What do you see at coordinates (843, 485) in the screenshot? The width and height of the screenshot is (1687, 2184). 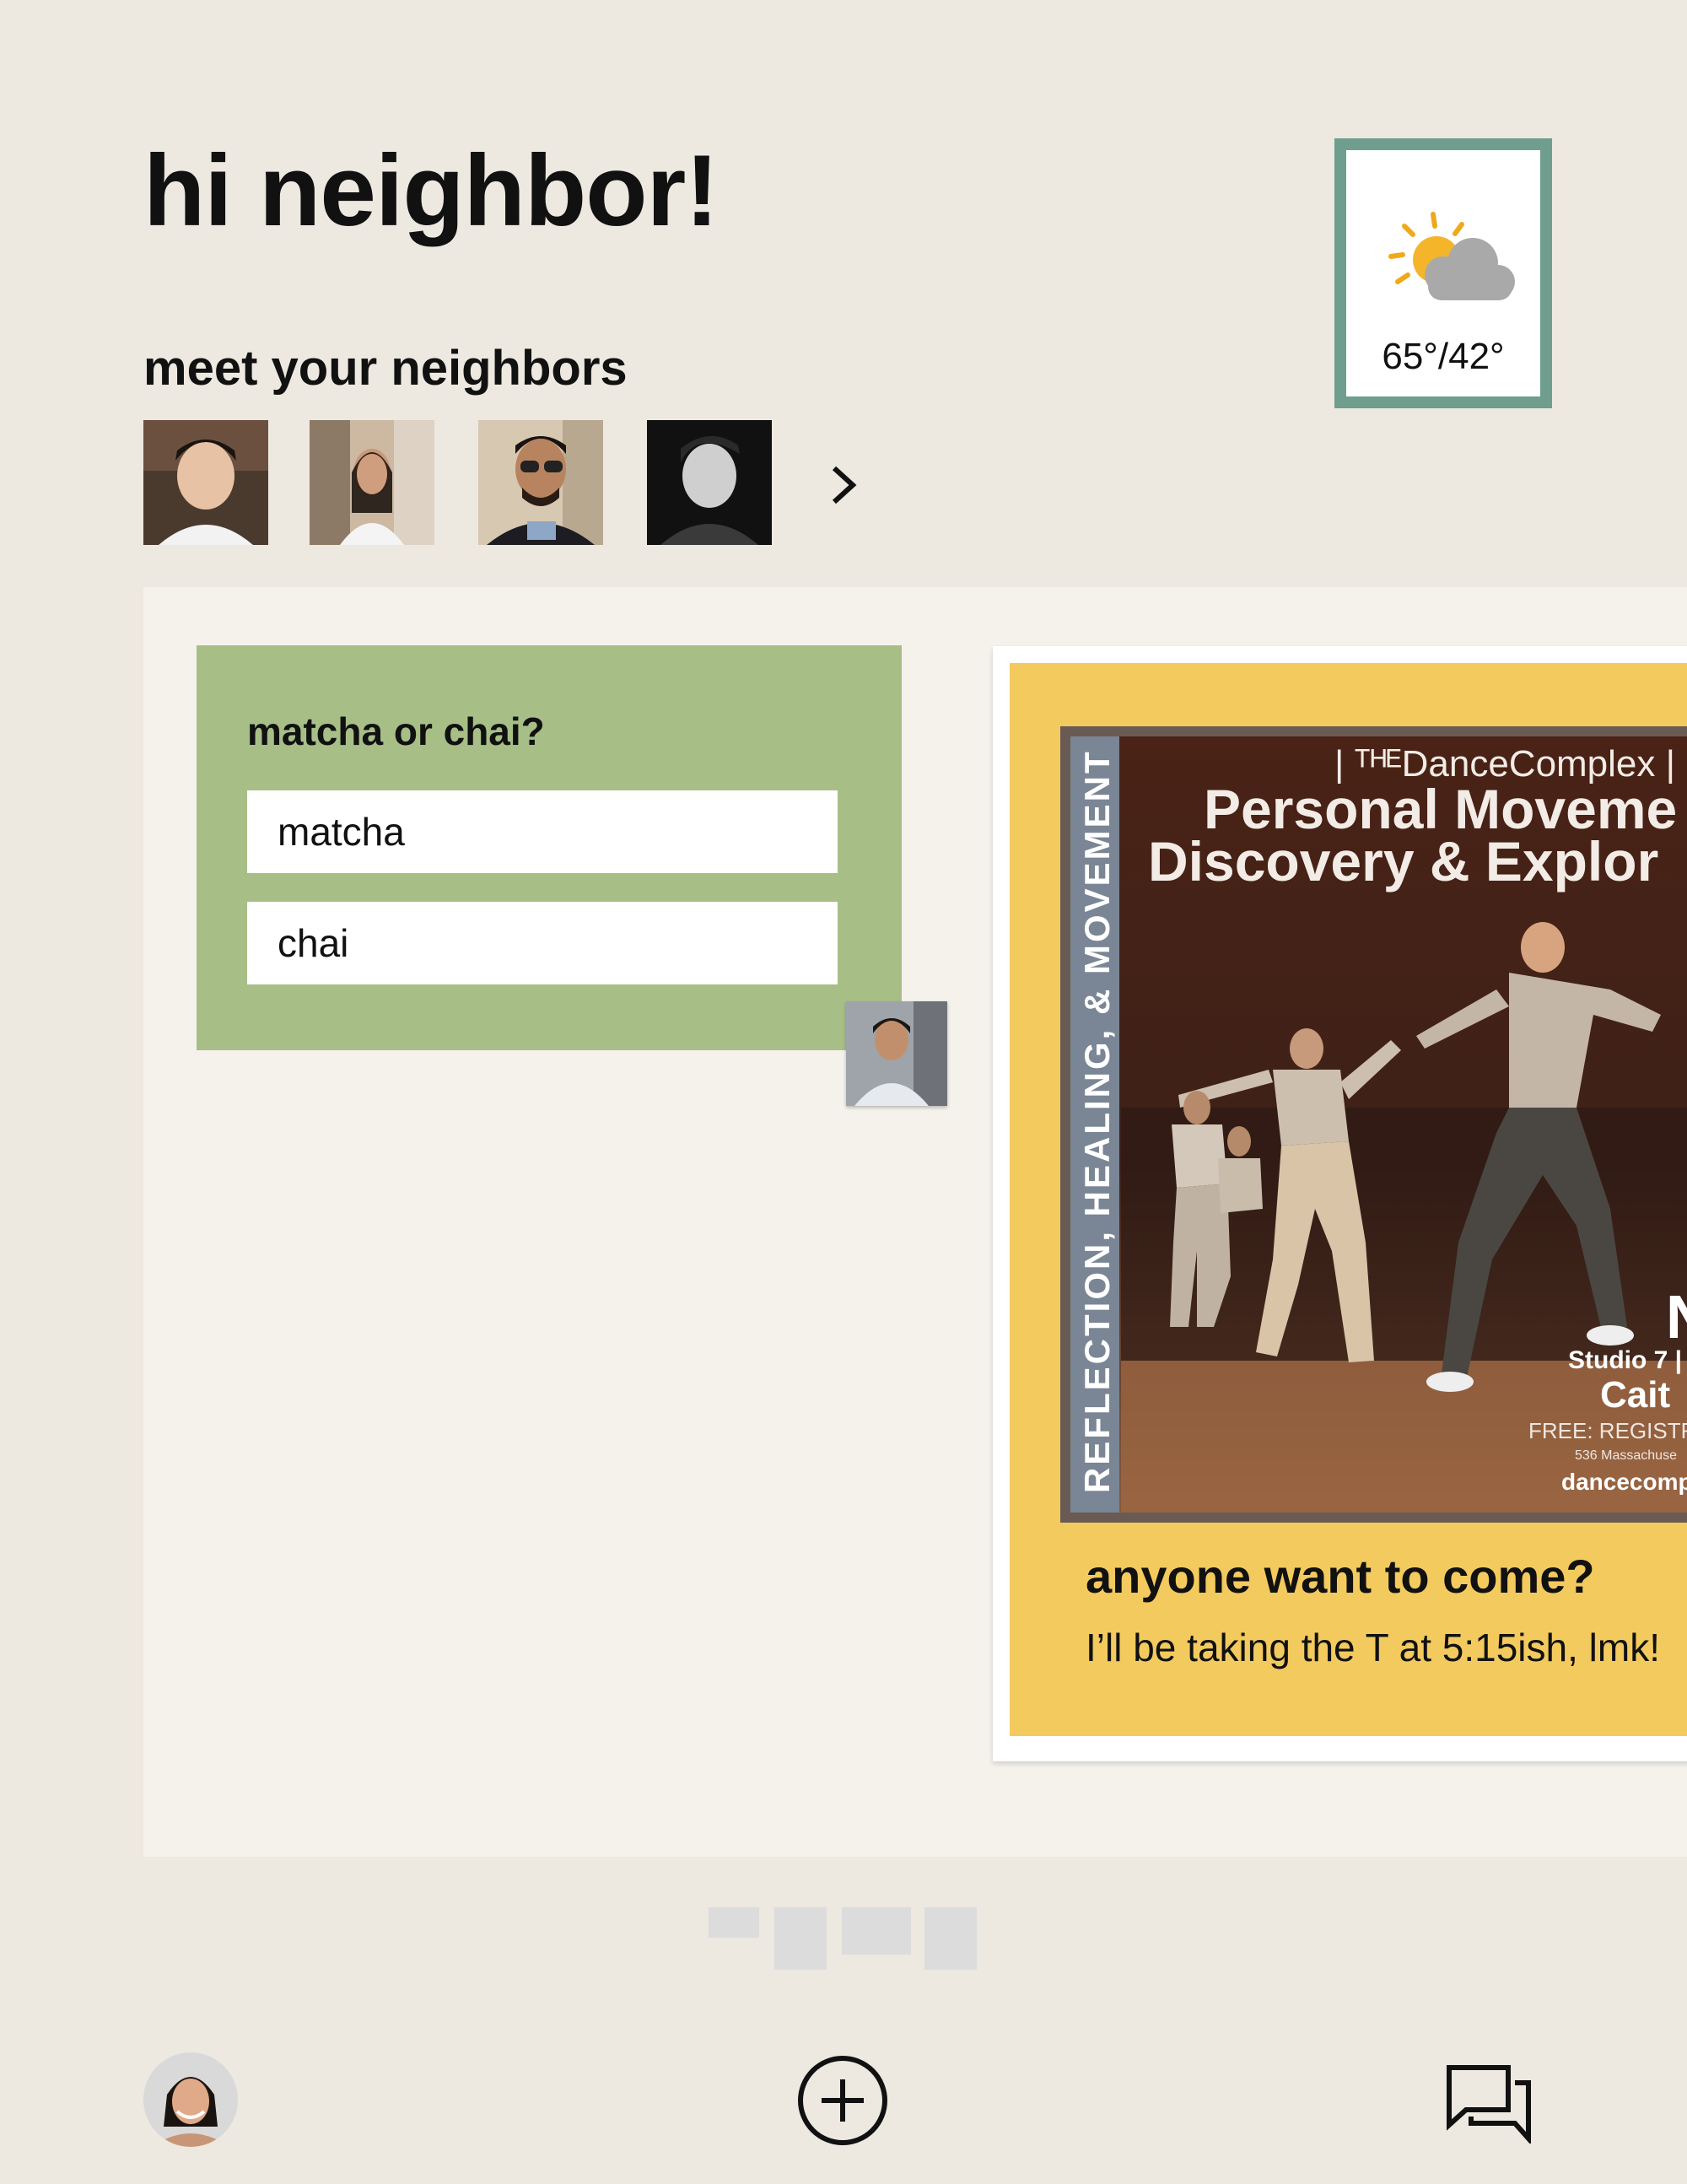 I see `chevron-right-icon` at bounding box center [843, 485].